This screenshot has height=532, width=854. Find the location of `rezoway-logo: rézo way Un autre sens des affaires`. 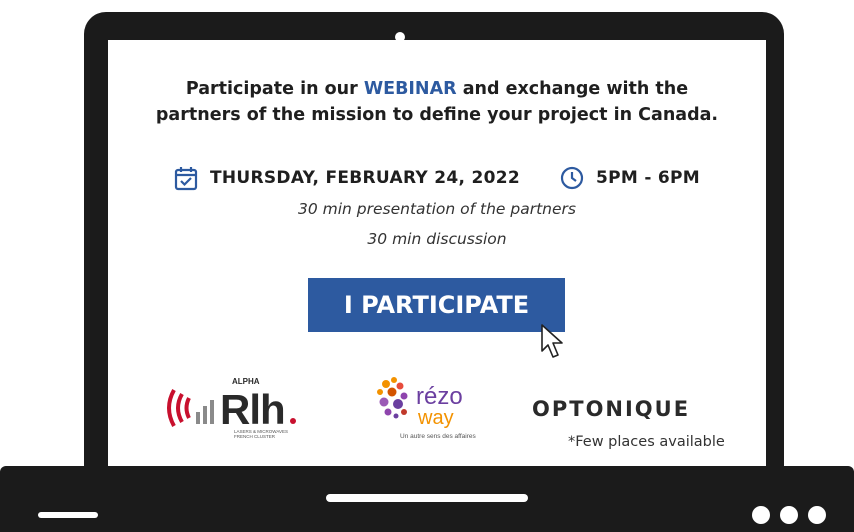

rezoway-logo: rézo way Un autre sens des affaires is located at coordinates (440, 408).